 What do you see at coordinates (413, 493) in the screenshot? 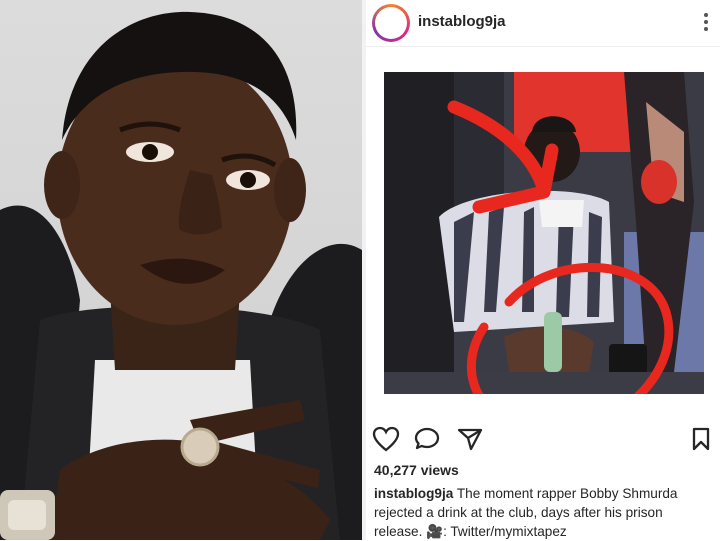
I see `caption-username: instablog9ja` at bounding box center [413, 493].